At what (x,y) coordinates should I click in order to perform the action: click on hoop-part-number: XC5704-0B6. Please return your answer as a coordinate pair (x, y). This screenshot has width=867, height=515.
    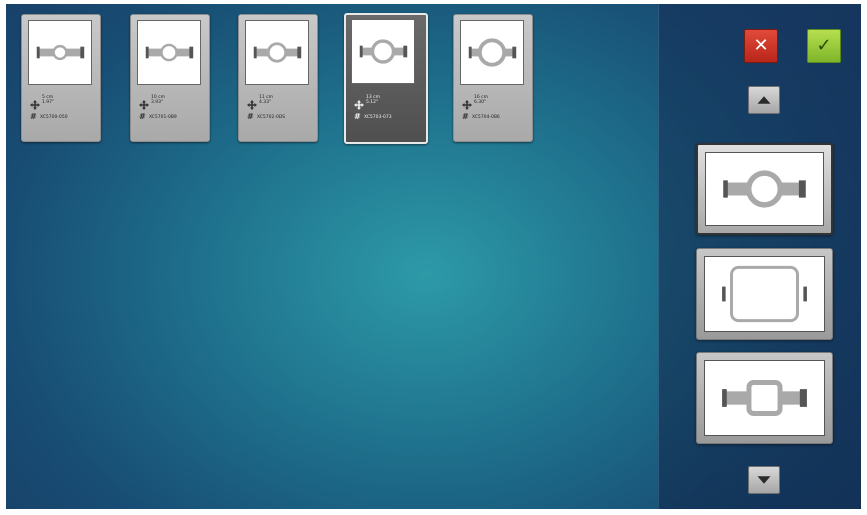
    Looking at the image, I should click on (486, 117).